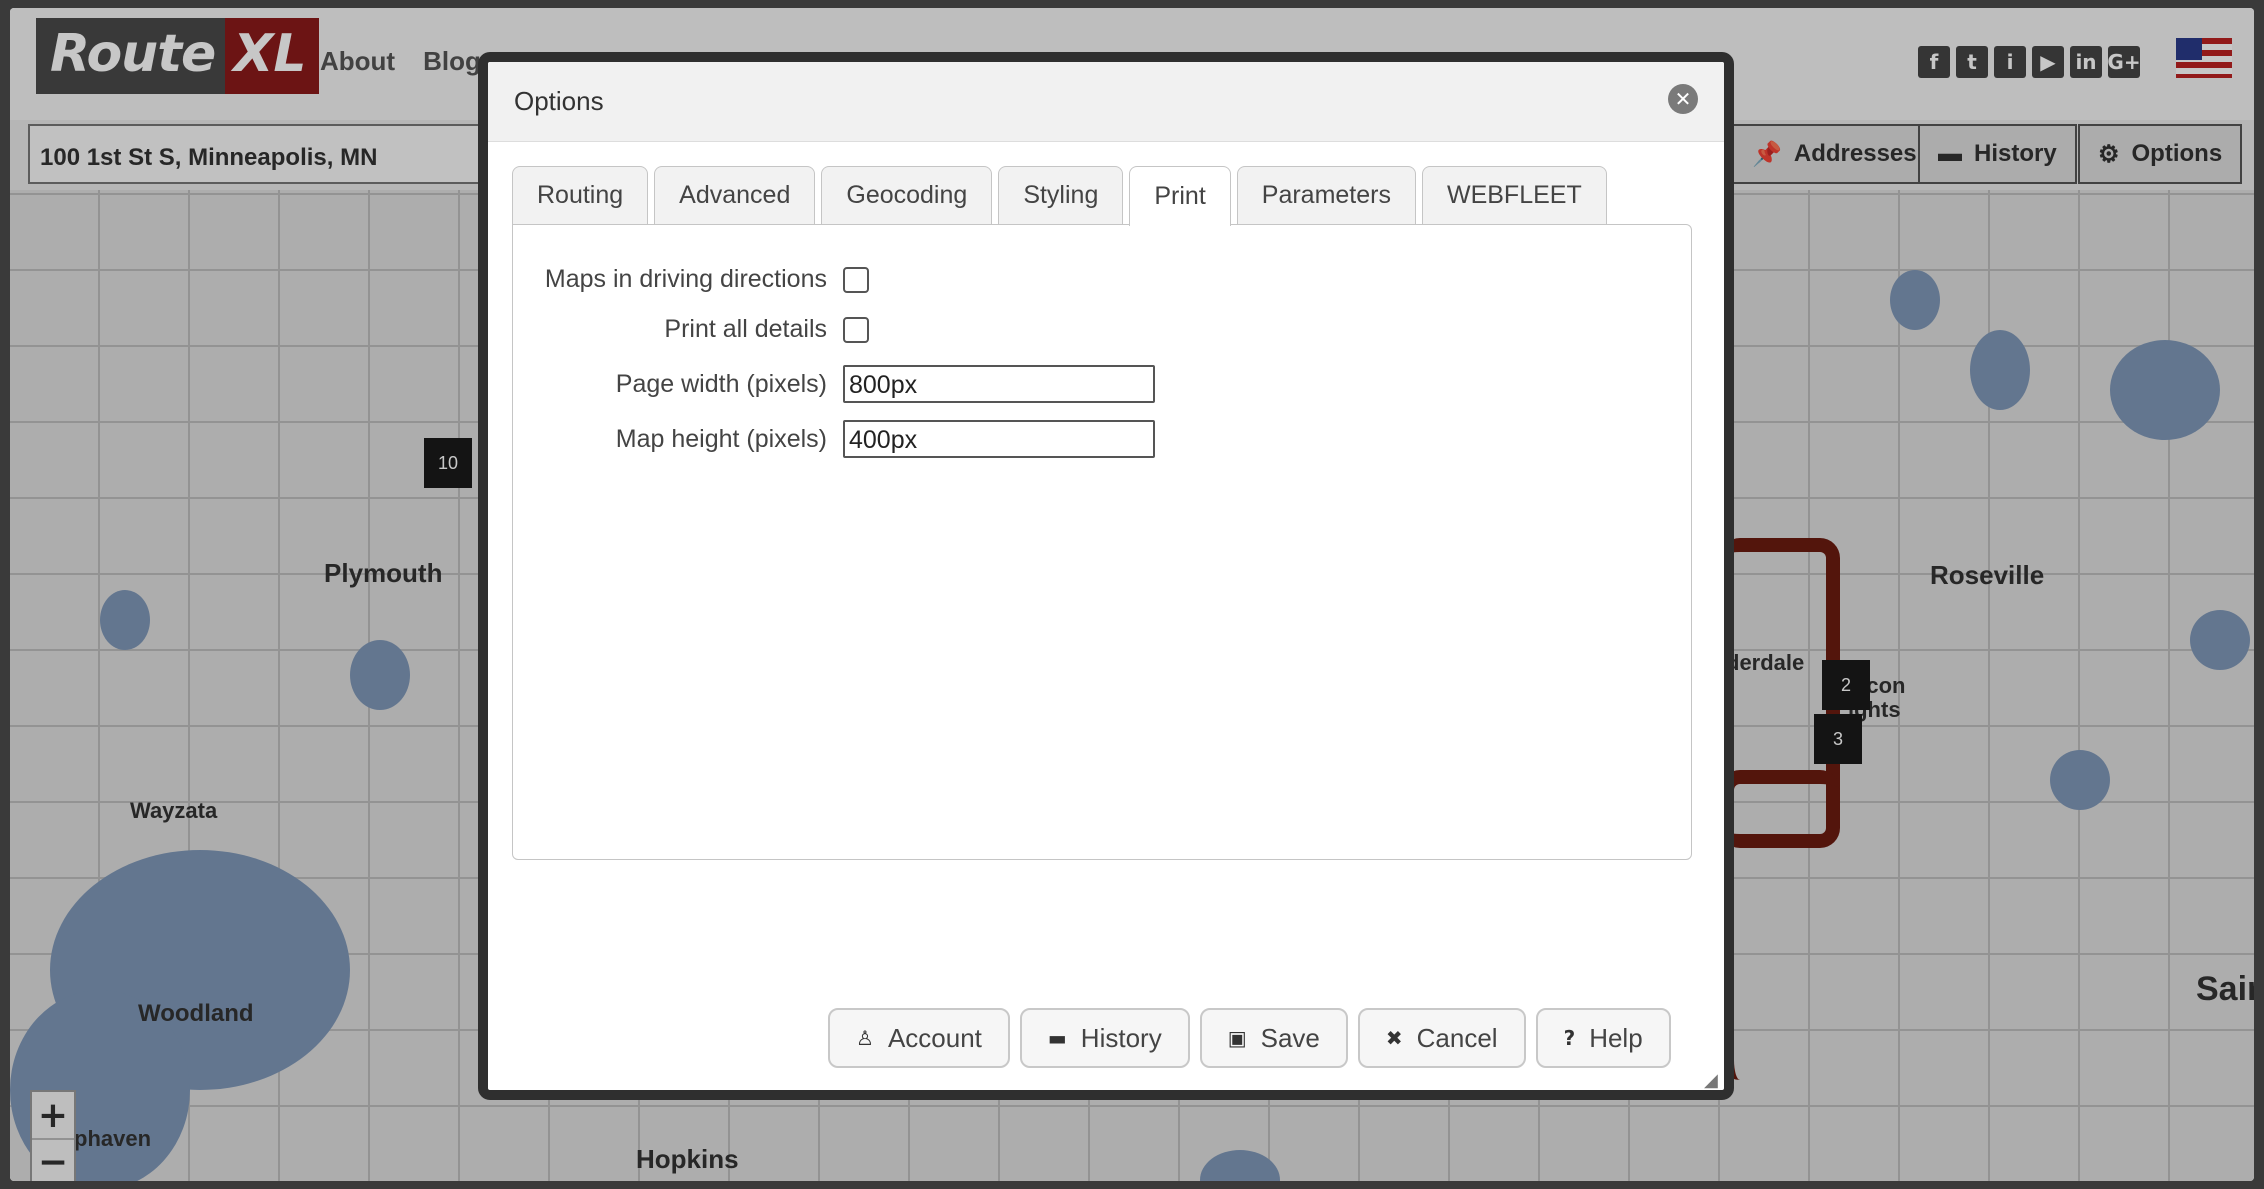 The image size is (2264, 1189). I want to click on tab-print: Print, so click(1180, 196).